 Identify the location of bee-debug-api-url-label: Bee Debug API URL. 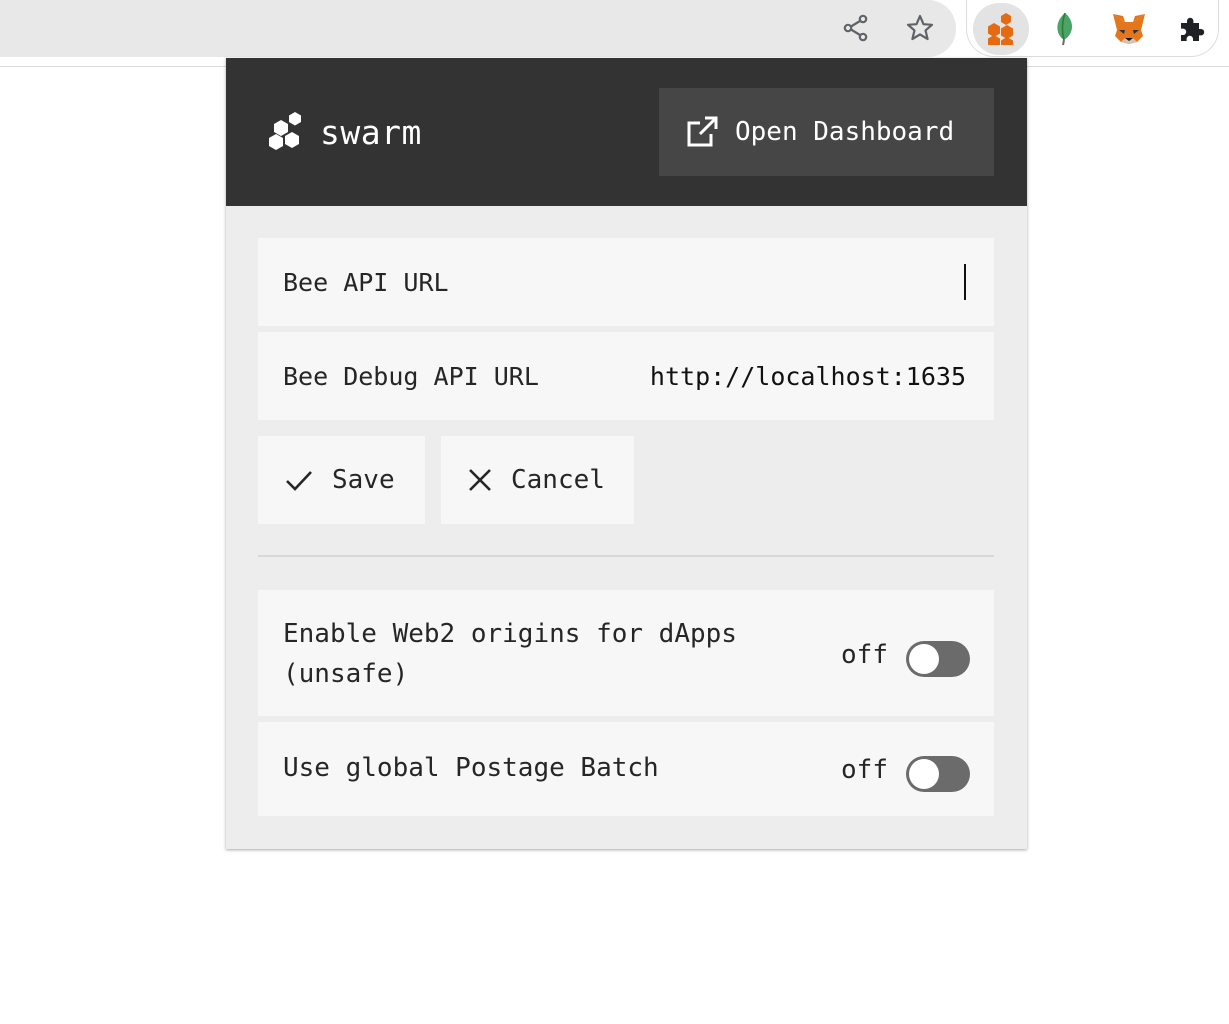
(411, 376).